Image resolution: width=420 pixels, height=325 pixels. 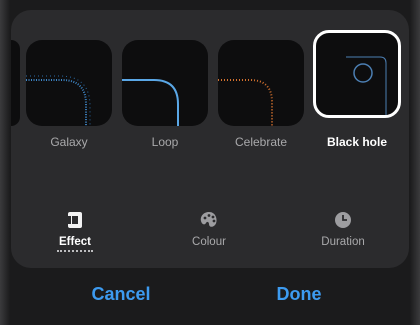 What do you see at coordinates (69, 142) in the screenshot?
I see `effect-label-galaxy: Galaxy` at bounding box center [69, 142].